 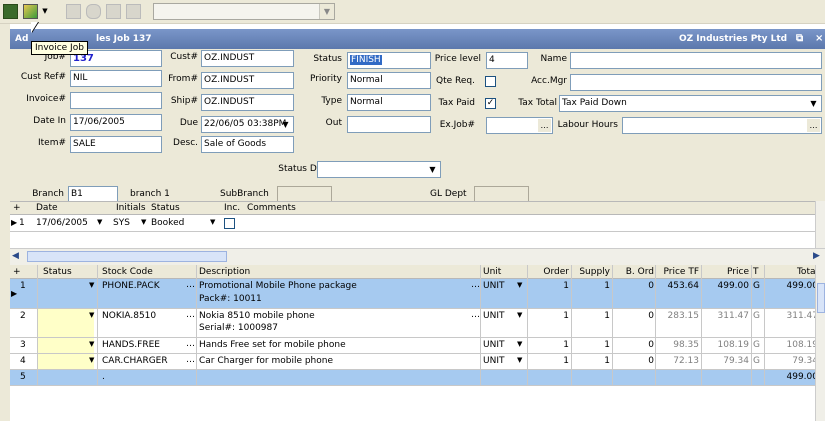 What do you see at coordinates (103, 377) in the screenshot?
I see `stock-code: .` at bounding box center [103, 377].